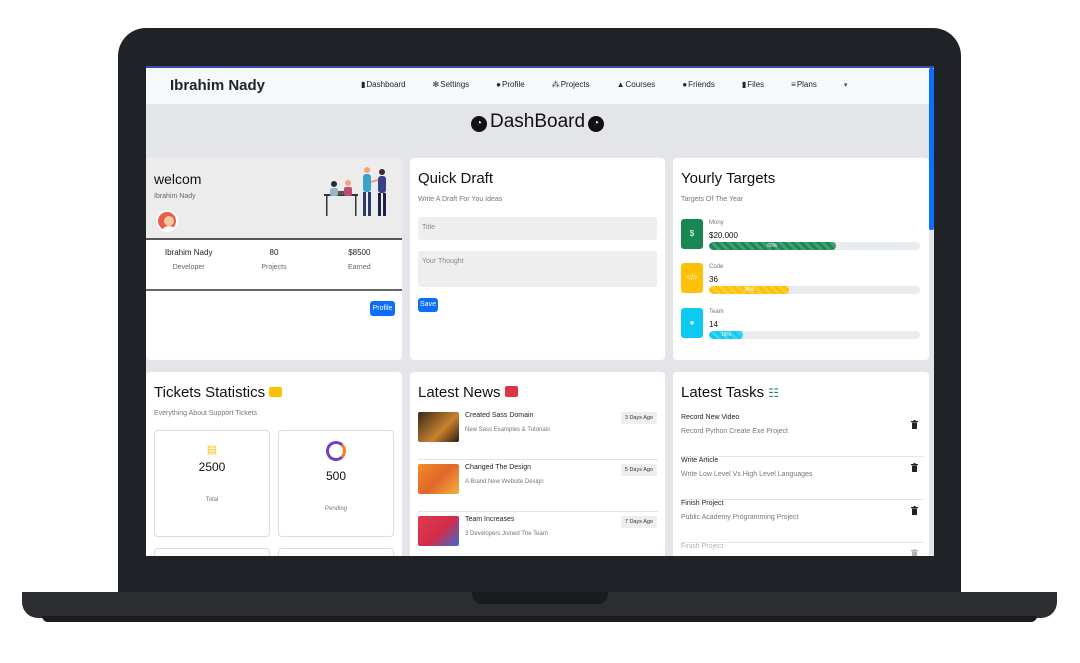 The width and height of the screenshot is (1080, 663). Describe the element at coordinates (212, 450) in the screenshot. I see `list-icon: ▤` at that location.